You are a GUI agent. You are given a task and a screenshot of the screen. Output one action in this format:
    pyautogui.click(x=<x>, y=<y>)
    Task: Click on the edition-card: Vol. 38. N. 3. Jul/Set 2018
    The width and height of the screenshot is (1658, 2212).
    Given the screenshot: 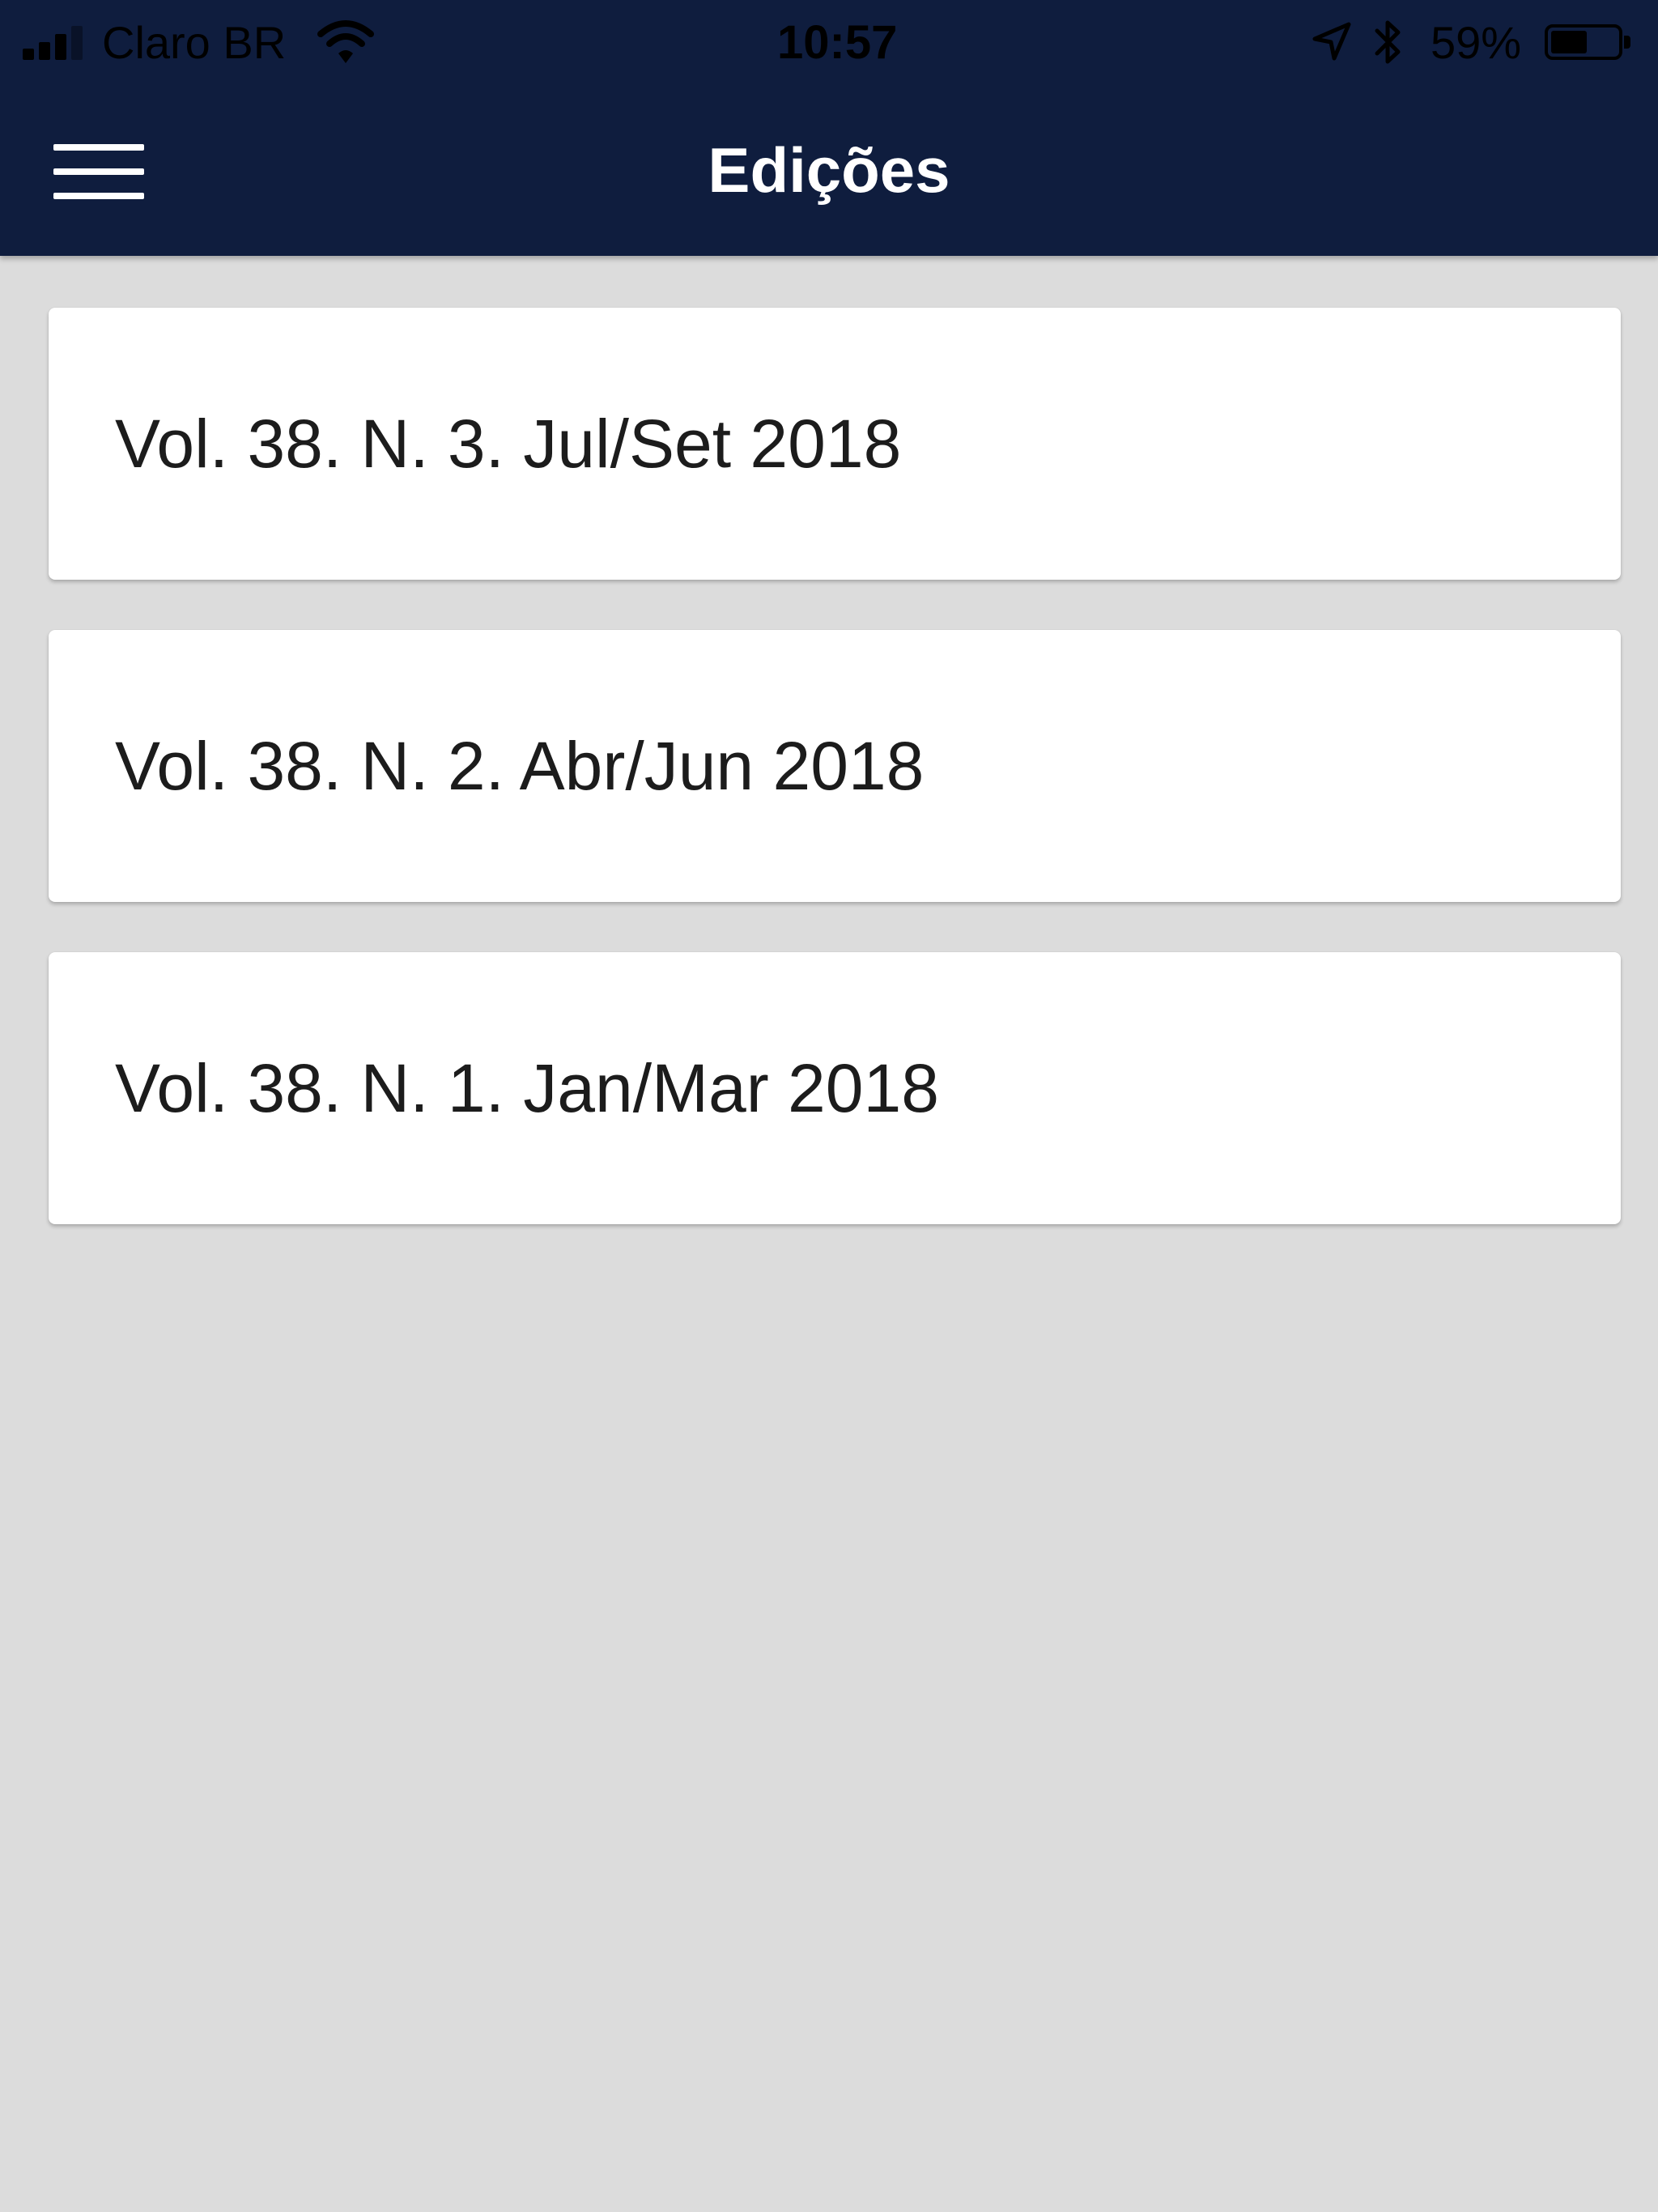 What is the action you would take?
    pyautogui.click(x=835, y=444)
    